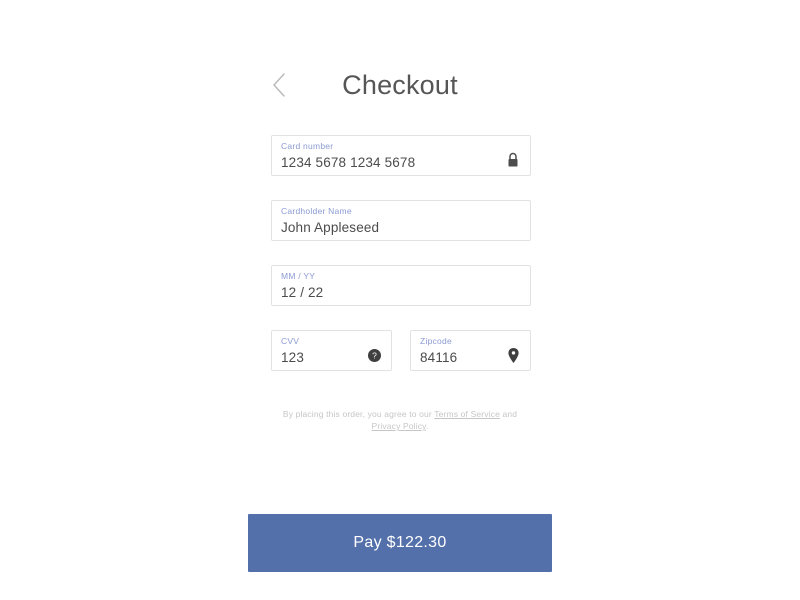 This screenshot has width=800, height=600. I want to click on card-number-field: Card number 1234 5678 1234 5678, so click(401, 155).